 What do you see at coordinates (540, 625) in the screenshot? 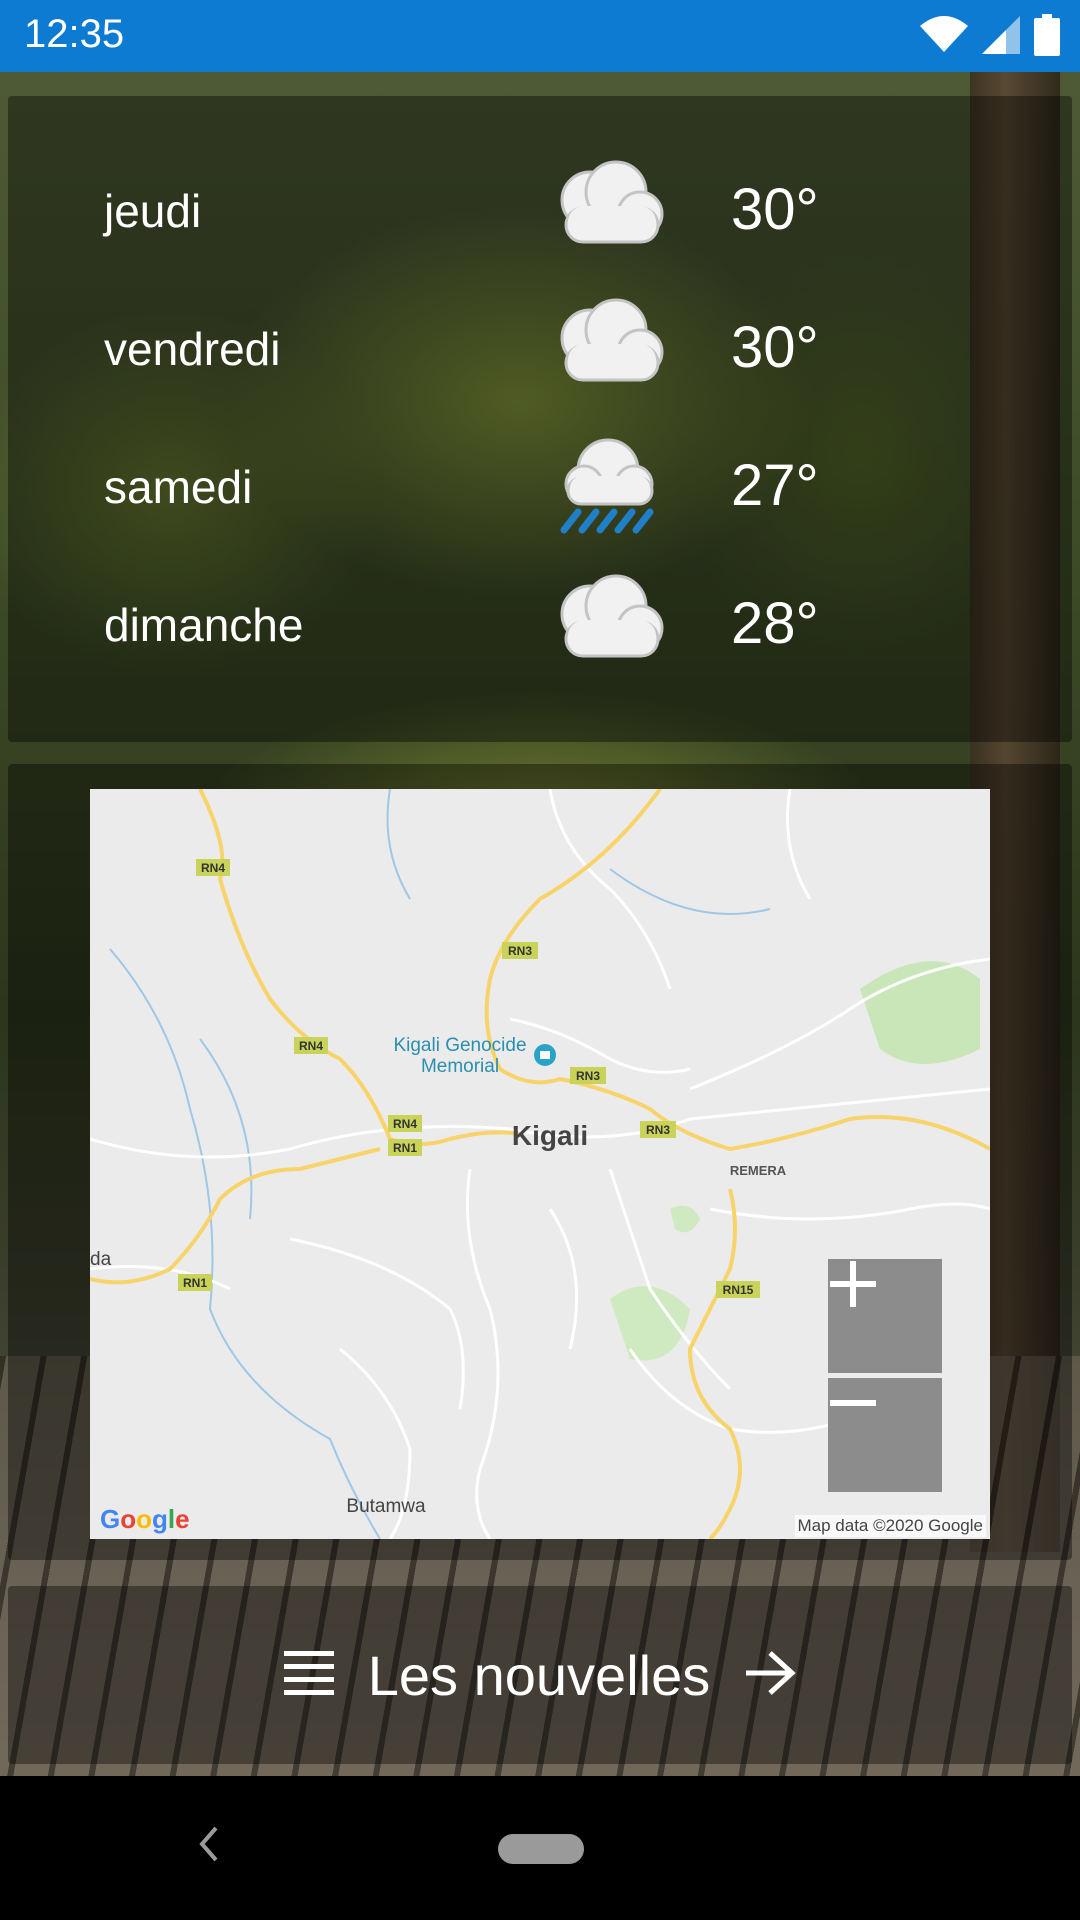
I see `forecast-row: dimanche 28°` at bounding box center [540, 625].